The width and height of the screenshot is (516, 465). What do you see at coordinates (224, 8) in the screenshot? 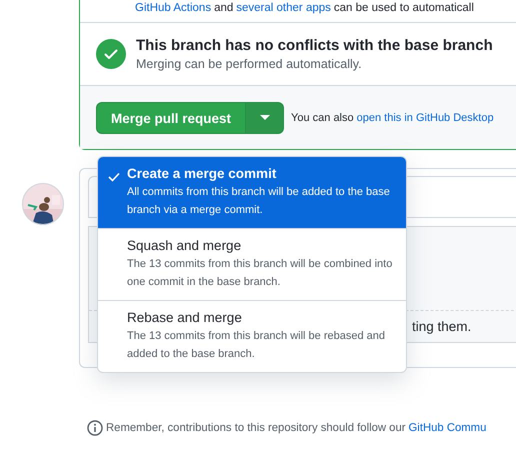
I see `note-text: and` at bounding box center [224, 8].